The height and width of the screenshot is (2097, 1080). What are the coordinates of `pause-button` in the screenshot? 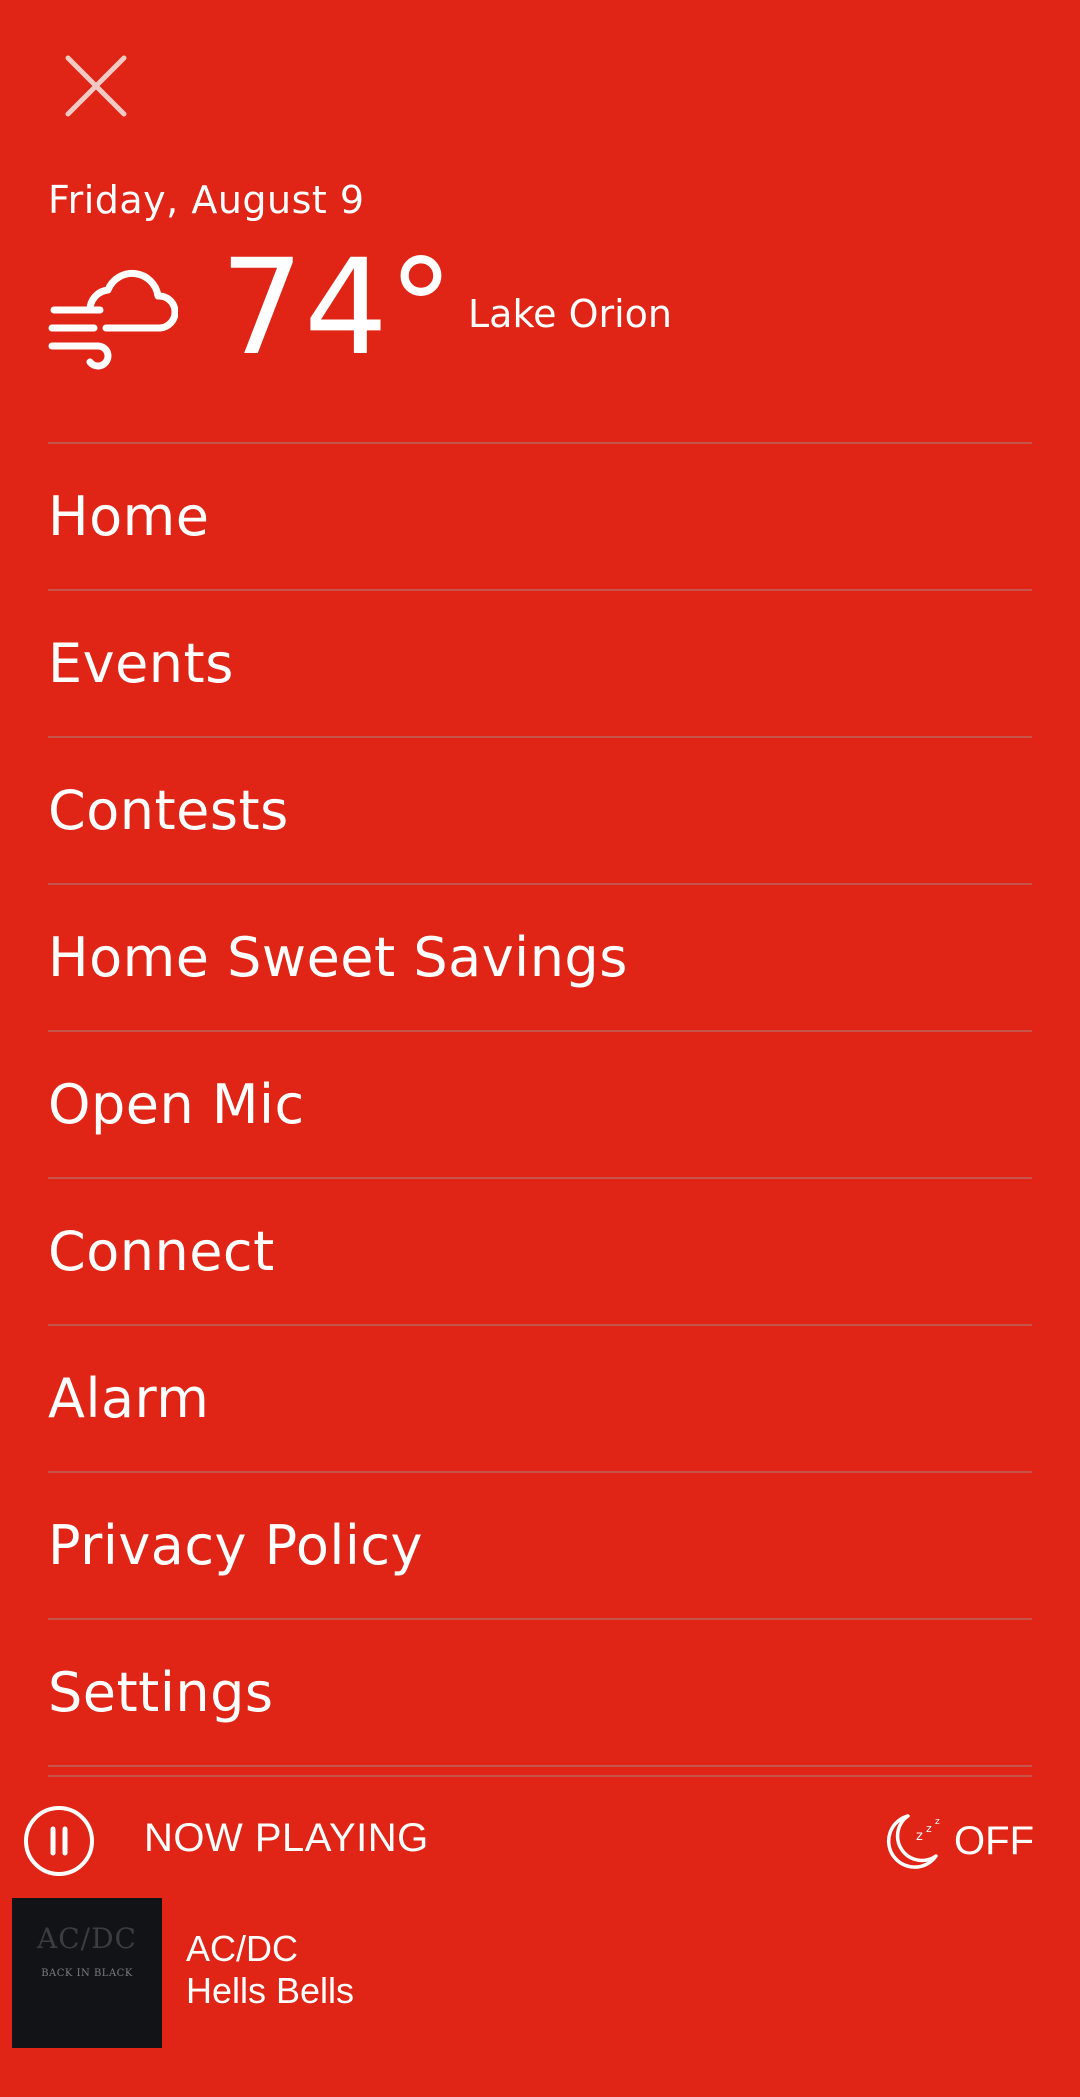 It's located at (59, 1841).